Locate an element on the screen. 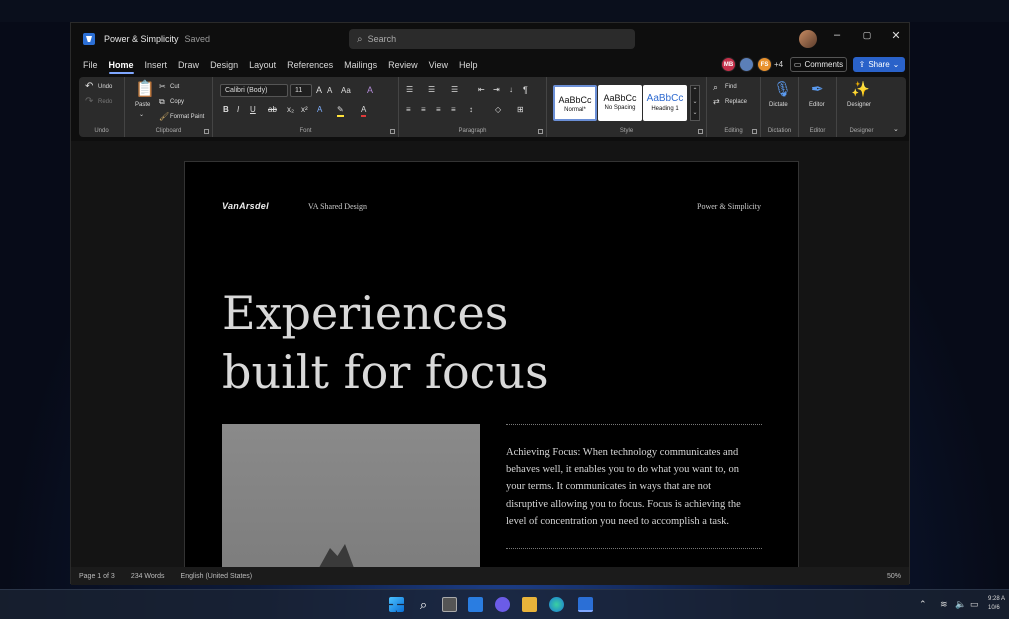 The image size is (1009, 619). italic-icon: I is located at coordinates (238, 110).